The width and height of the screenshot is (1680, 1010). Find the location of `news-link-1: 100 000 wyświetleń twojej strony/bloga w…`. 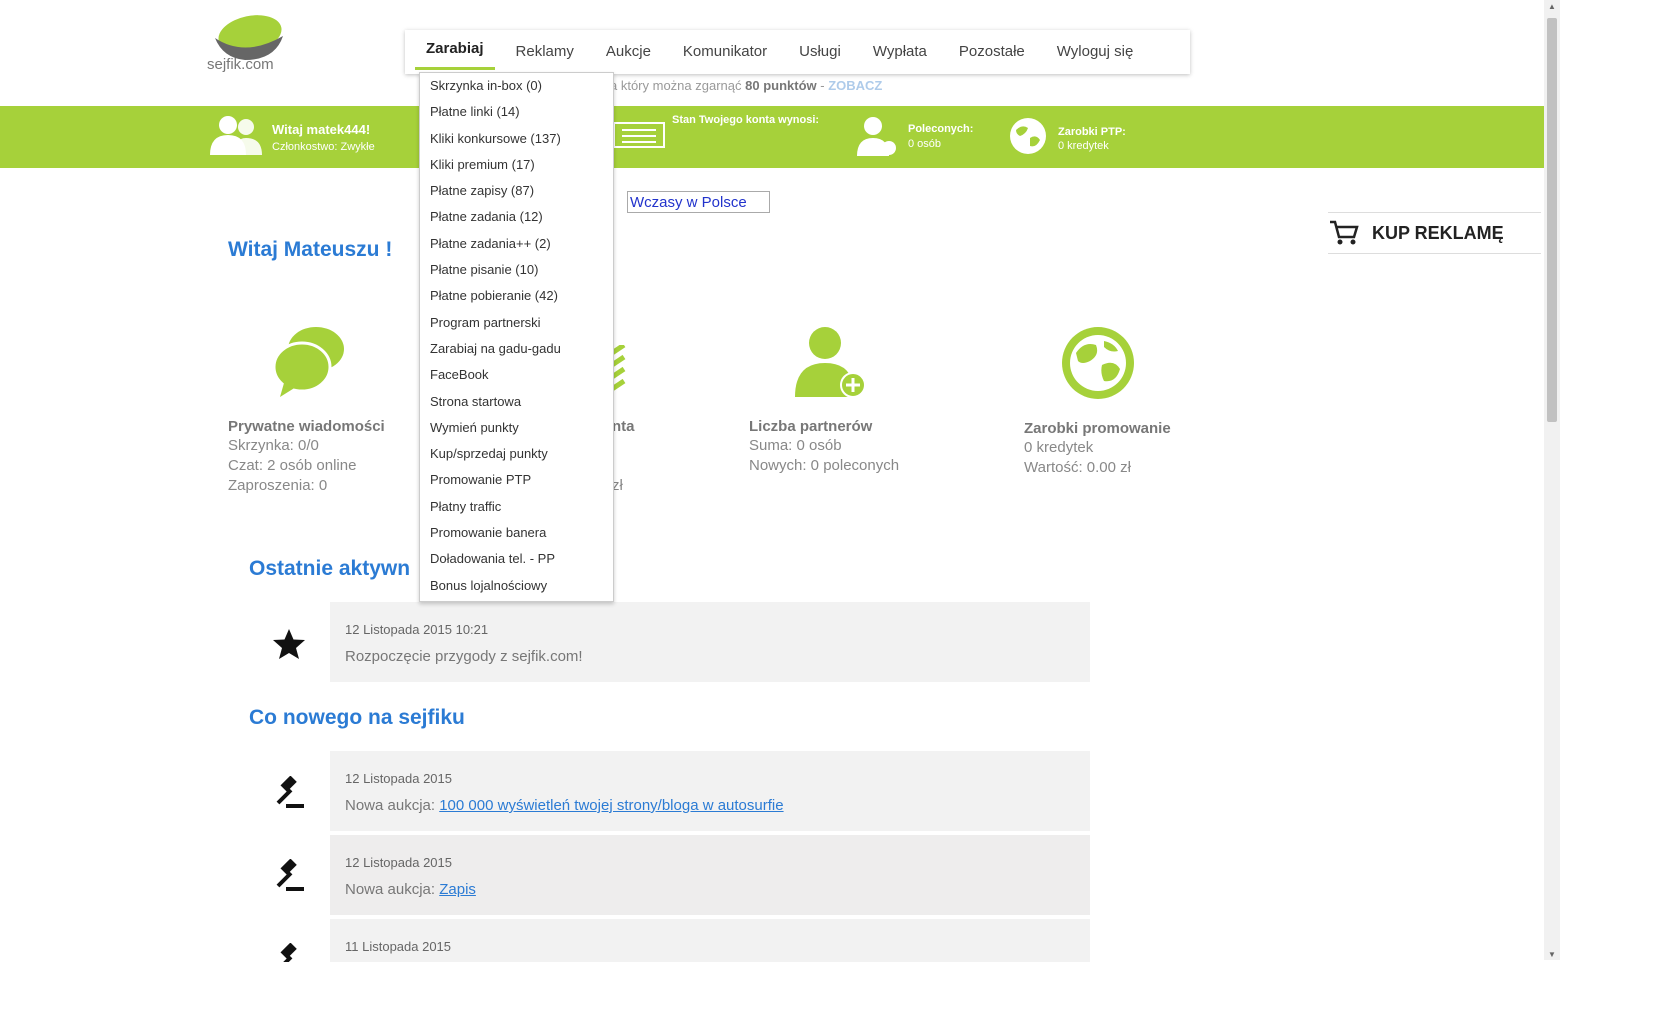

news-link-1: 100 000 wyświetleń twojej strony/bloga w… is located at coordinates (611, 805).